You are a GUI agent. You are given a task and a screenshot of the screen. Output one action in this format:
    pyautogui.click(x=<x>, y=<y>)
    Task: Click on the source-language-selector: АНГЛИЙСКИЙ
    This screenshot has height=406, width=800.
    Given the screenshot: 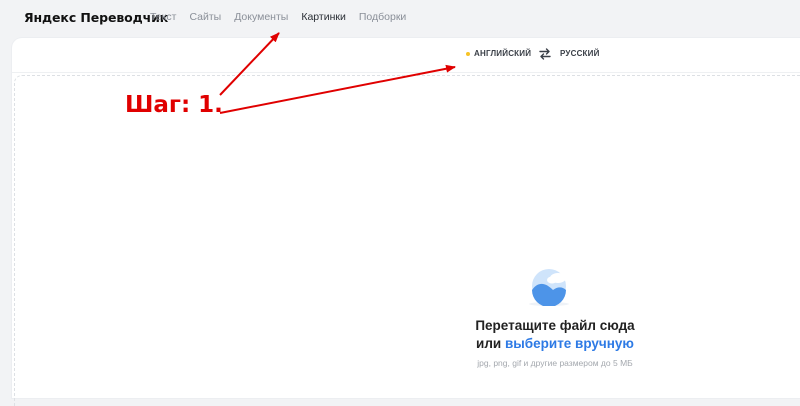 What is the action you would take?
    pyautogui.click(x=498, y=53)
    